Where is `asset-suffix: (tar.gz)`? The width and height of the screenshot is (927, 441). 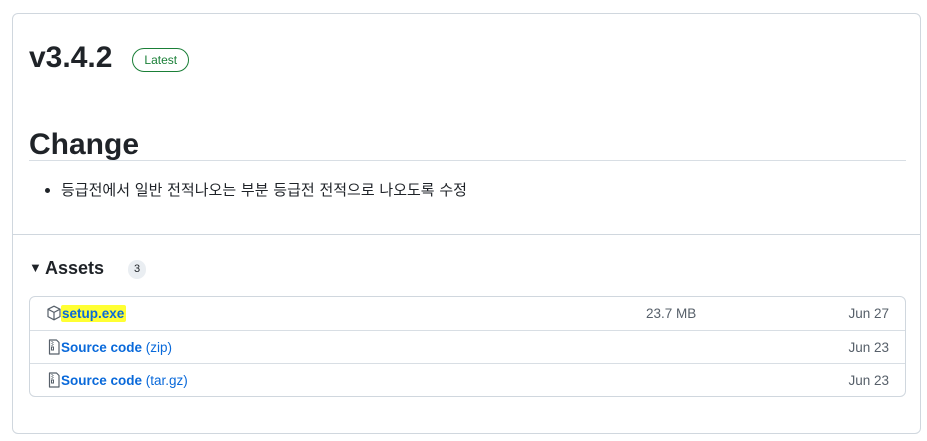 asset-suffix: (tar.gz) is located at coordinates (166, 380).